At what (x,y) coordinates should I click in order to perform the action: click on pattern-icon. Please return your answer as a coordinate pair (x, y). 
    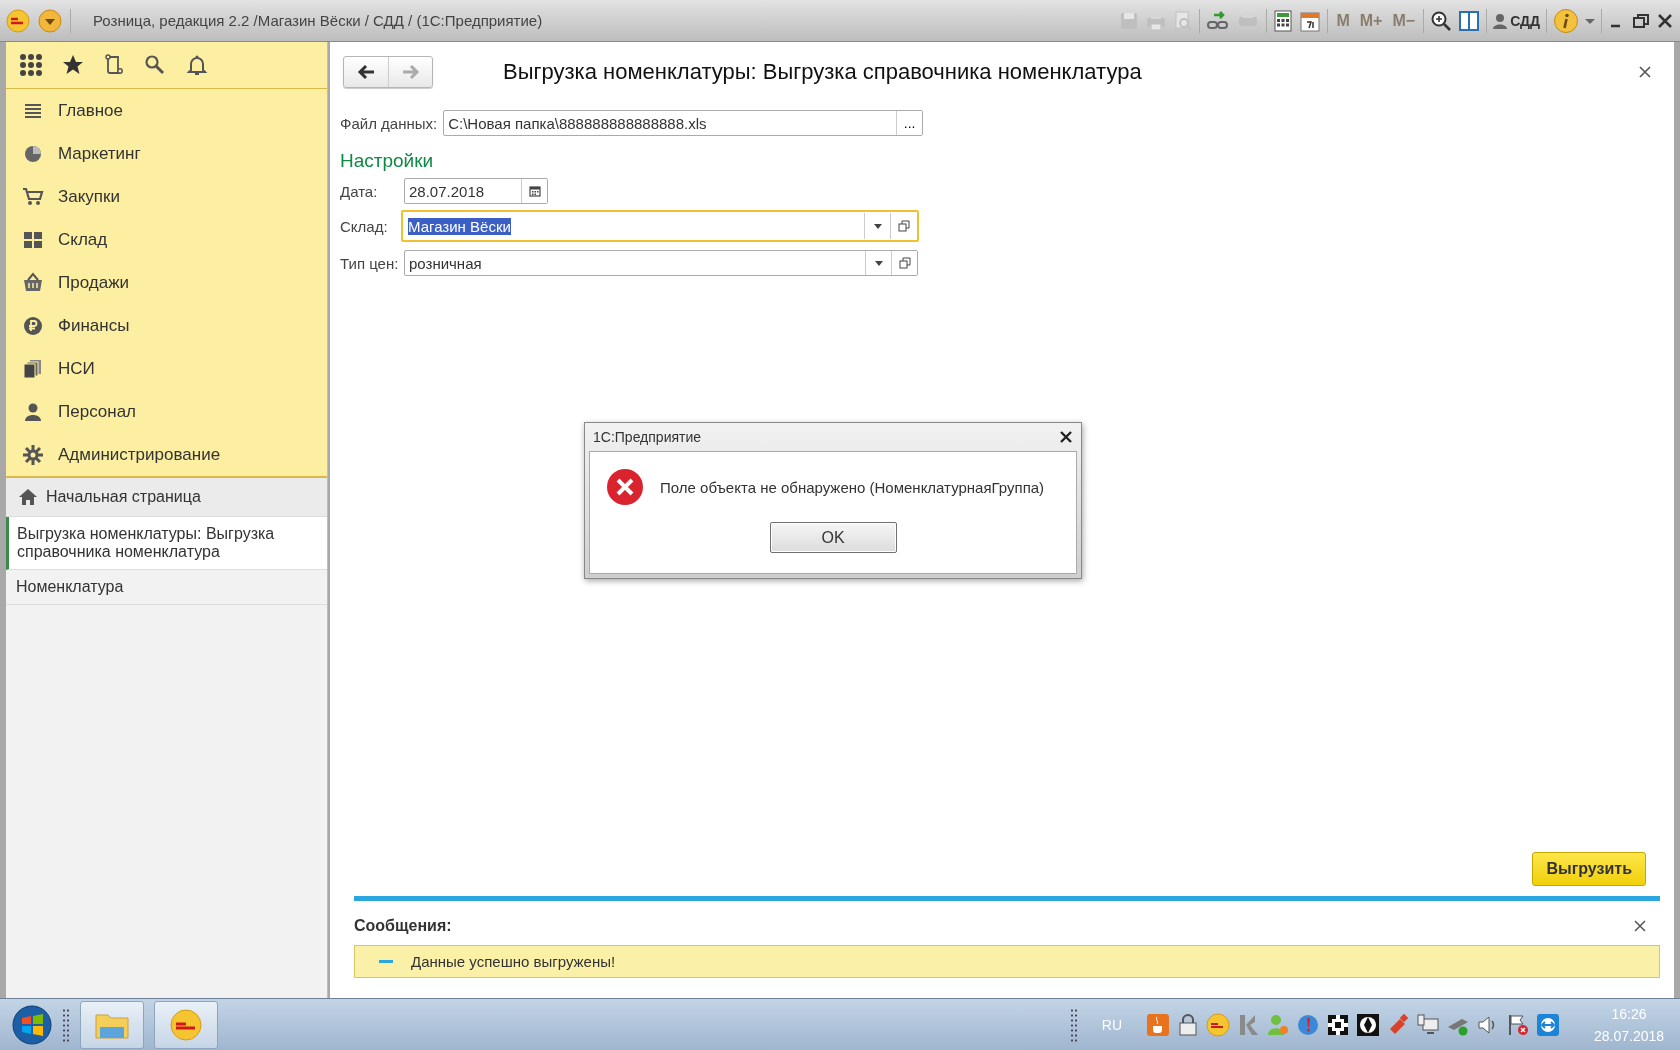
    Looking at the image, I should click on (1338, 1024).